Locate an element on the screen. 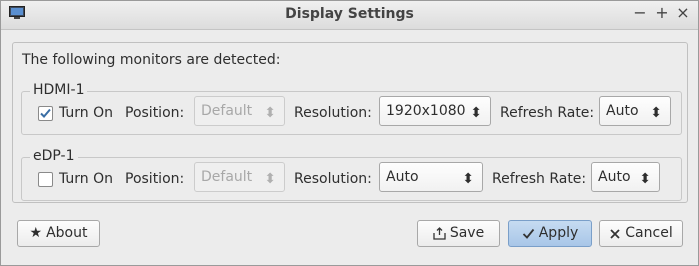  save-icon is located at coordinates (439, 233).